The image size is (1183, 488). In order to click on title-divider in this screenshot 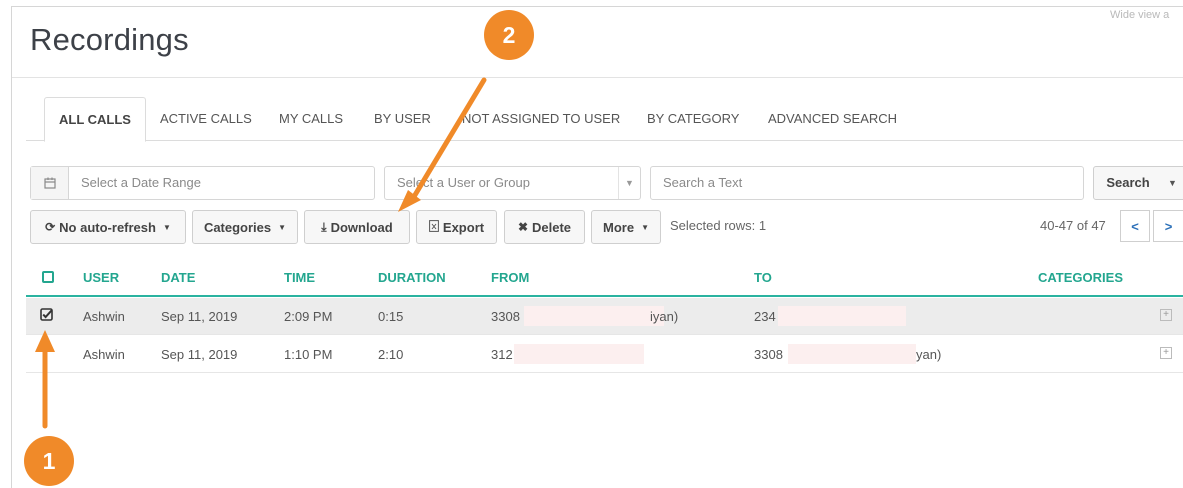, I will do `click(597, 77)`.